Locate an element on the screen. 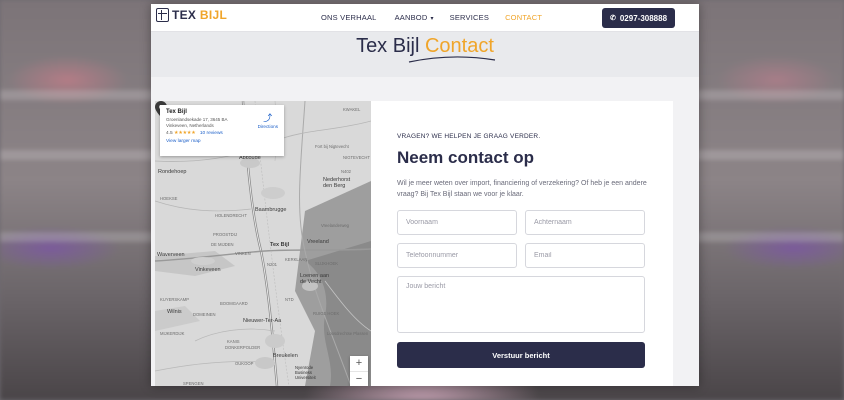 The image size is (844, 400). map-label-nieuwer: Nieuwer-Ter-Aa is located at coordinates (262, 321).